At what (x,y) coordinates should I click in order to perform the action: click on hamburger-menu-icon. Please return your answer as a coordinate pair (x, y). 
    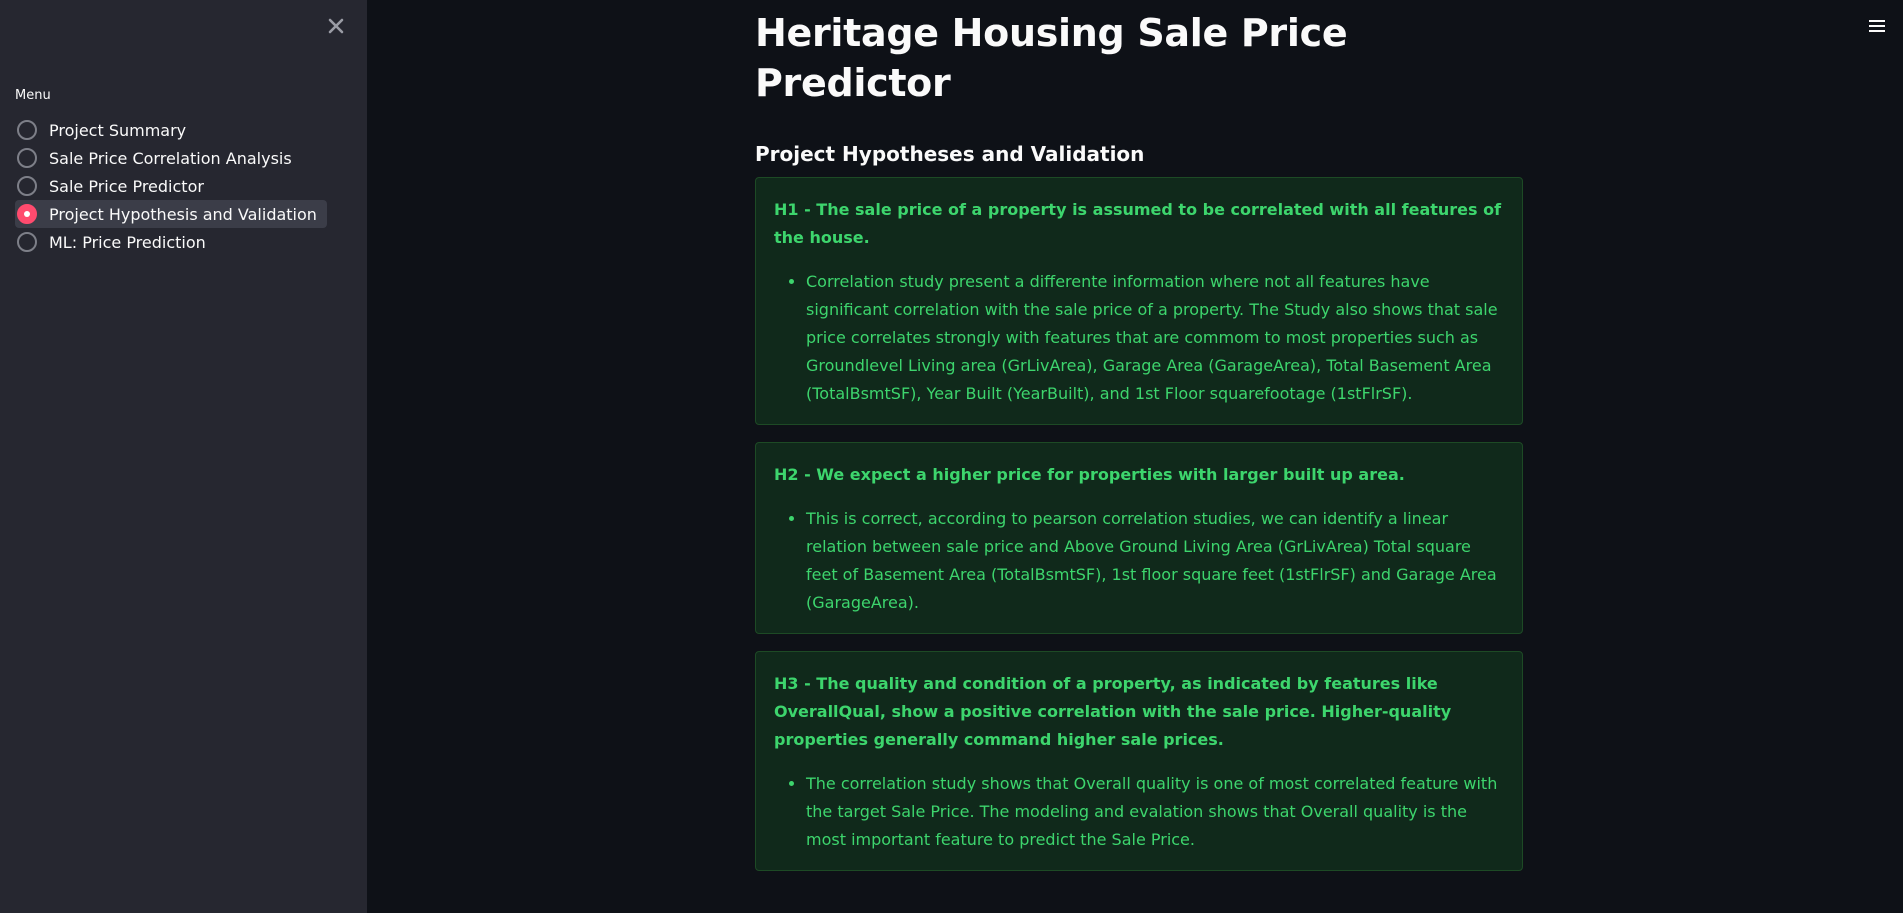
    Looking at the image, I should click on (1877, 26).